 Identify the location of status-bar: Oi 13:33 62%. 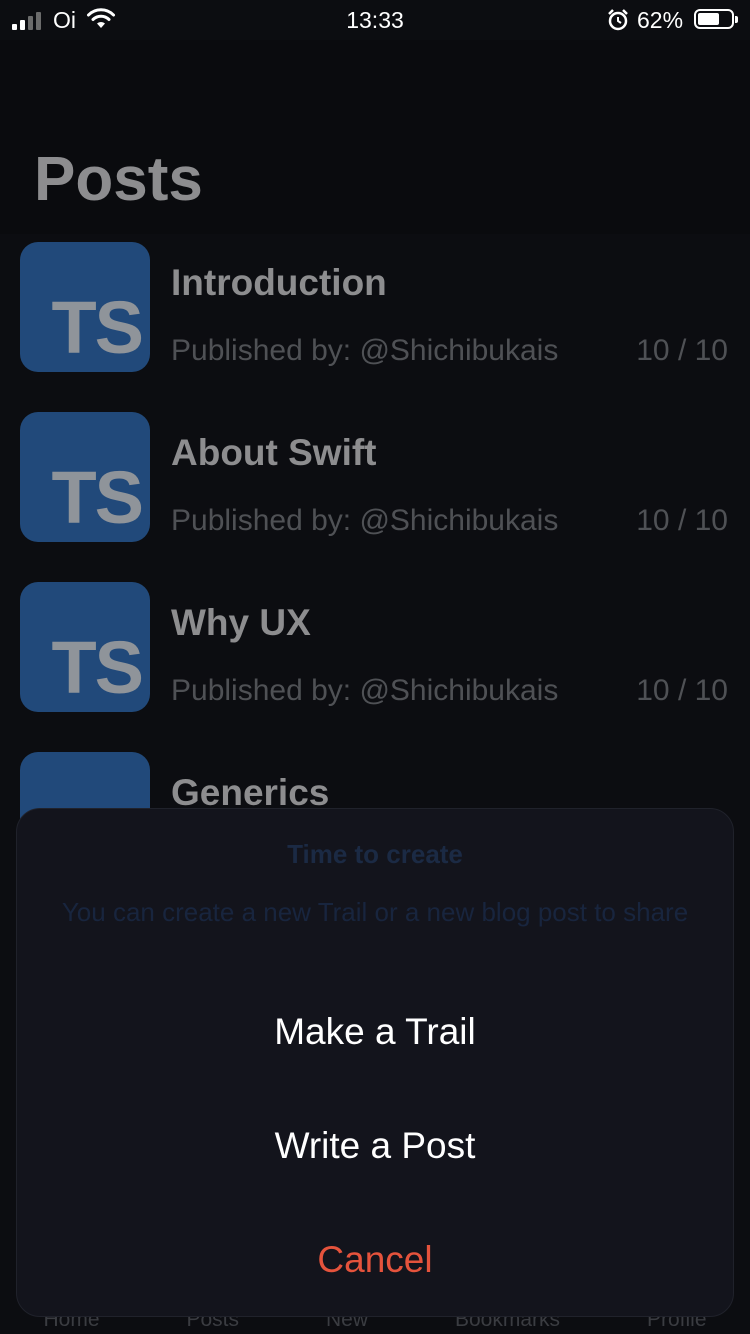
(375, 20).